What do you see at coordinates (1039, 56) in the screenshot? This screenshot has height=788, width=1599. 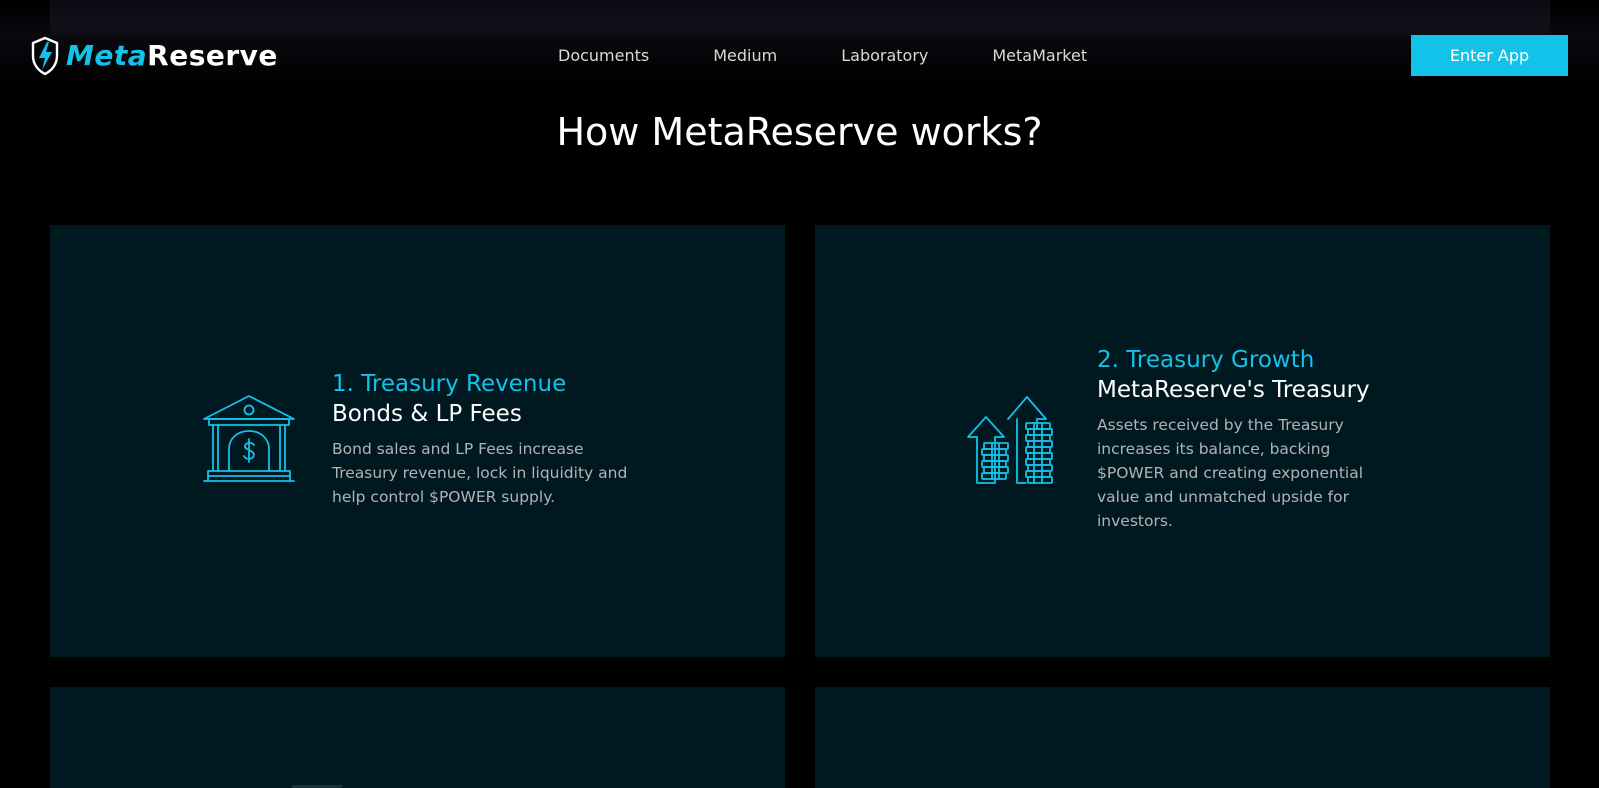 I see `nav-item-metamarket: MetaMarket` at bounding box center [1039, 56].